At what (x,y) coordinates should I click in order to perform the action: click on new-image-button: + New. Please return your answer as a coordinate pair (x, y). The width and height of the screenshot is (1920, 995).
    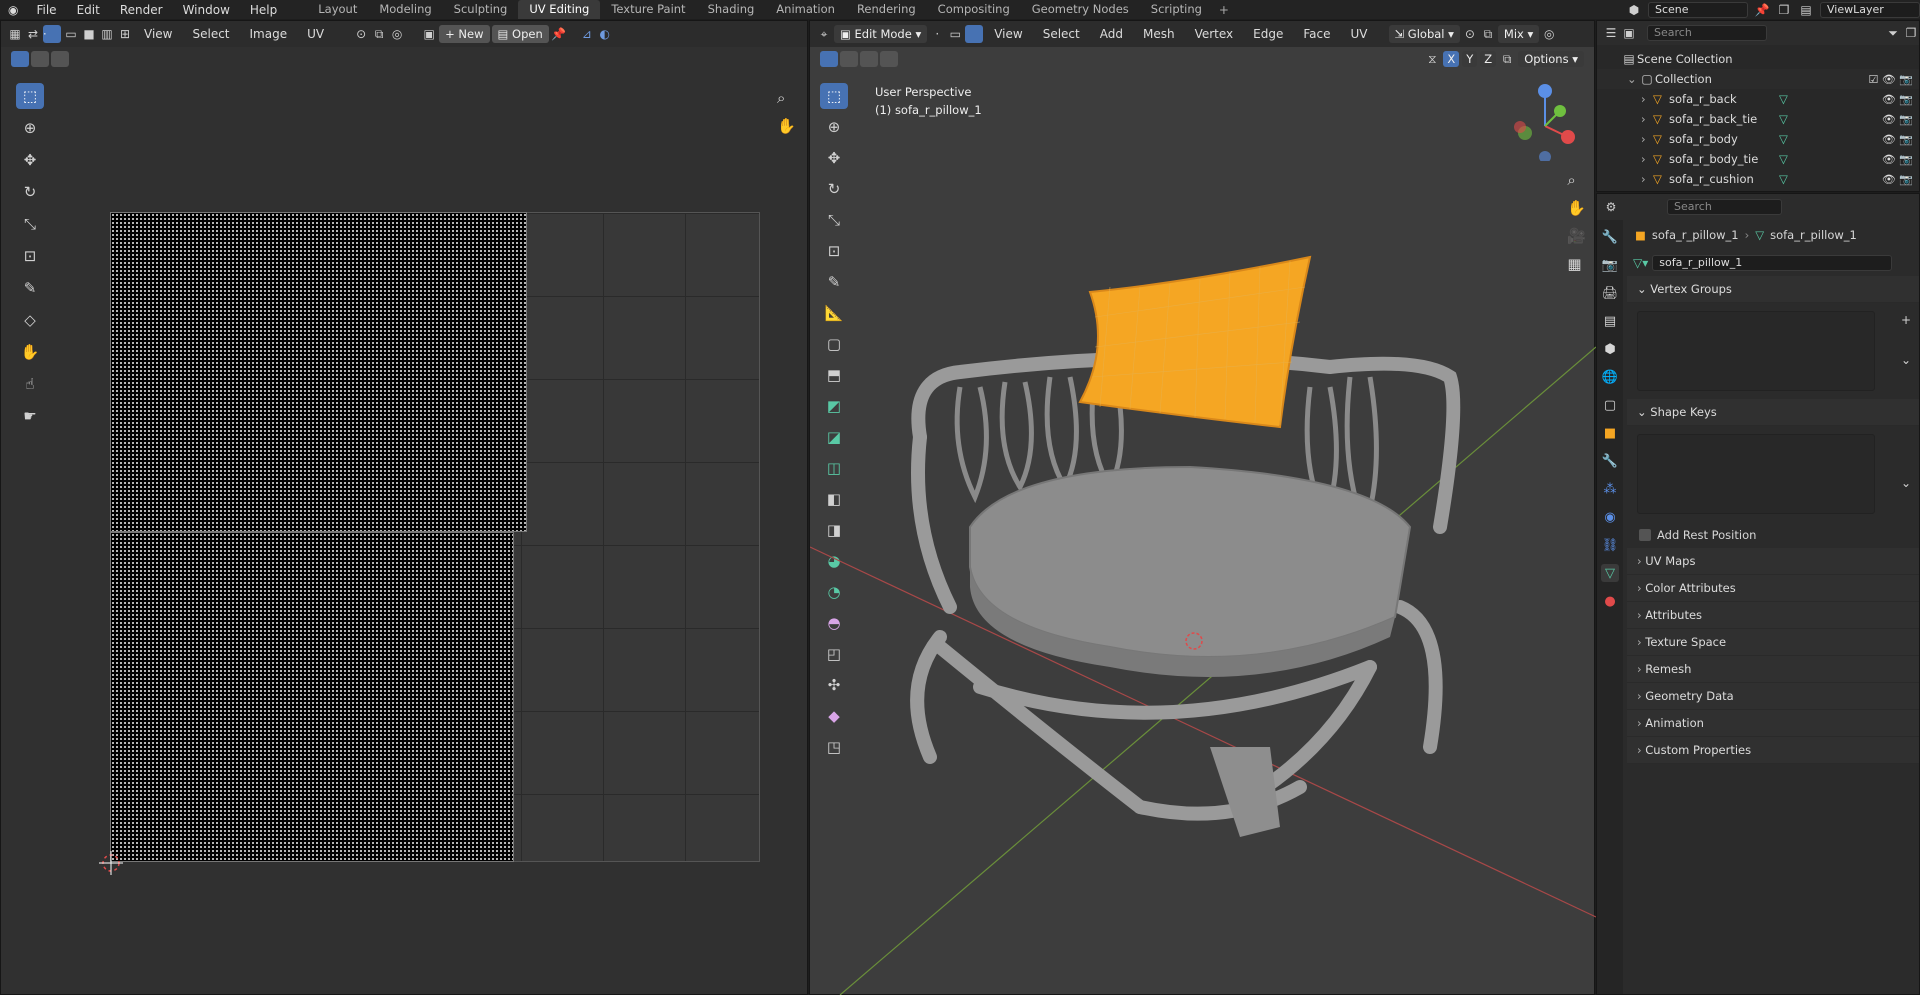
    Looking at the image, I should click on (464, 34).